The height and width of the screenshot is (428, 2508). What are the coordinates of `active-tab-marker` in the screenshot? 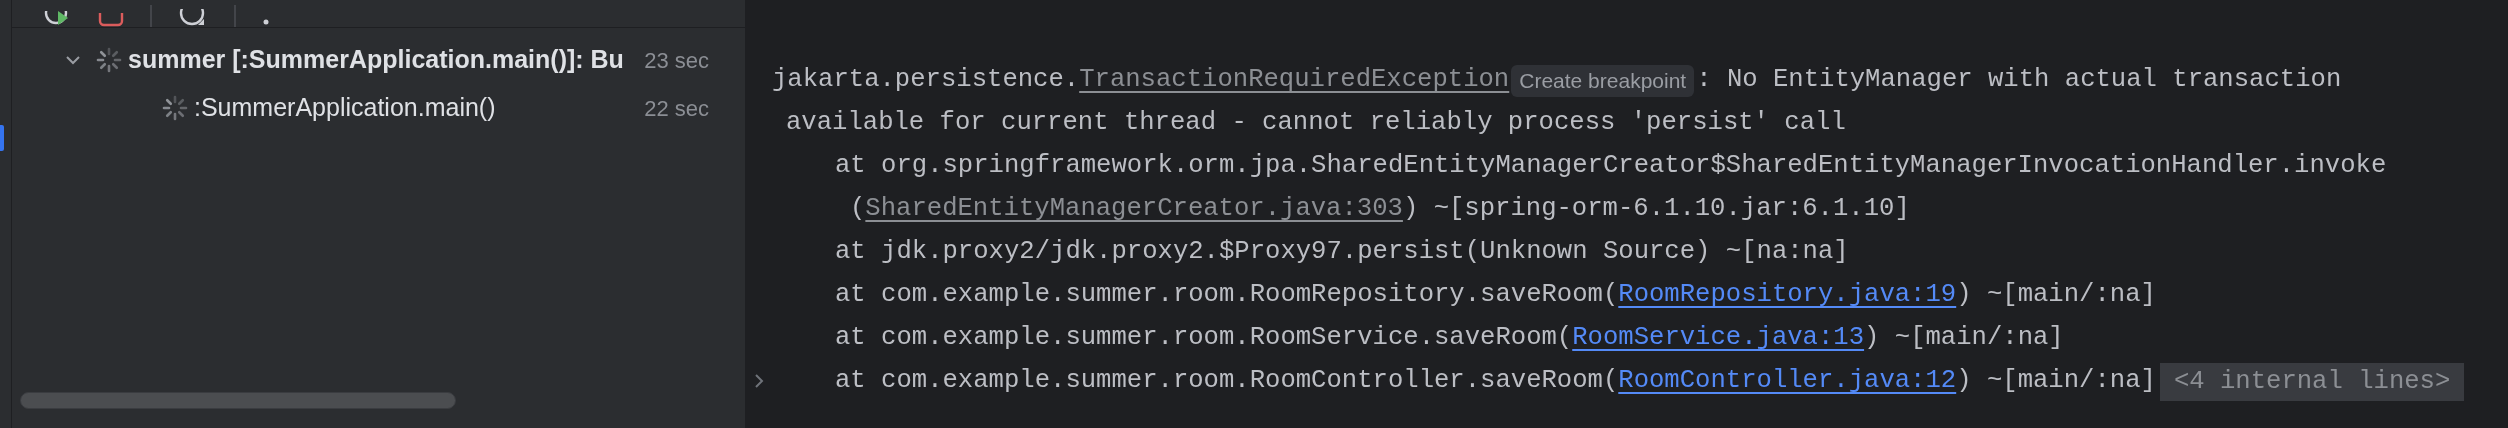 It's located at (2, 138).